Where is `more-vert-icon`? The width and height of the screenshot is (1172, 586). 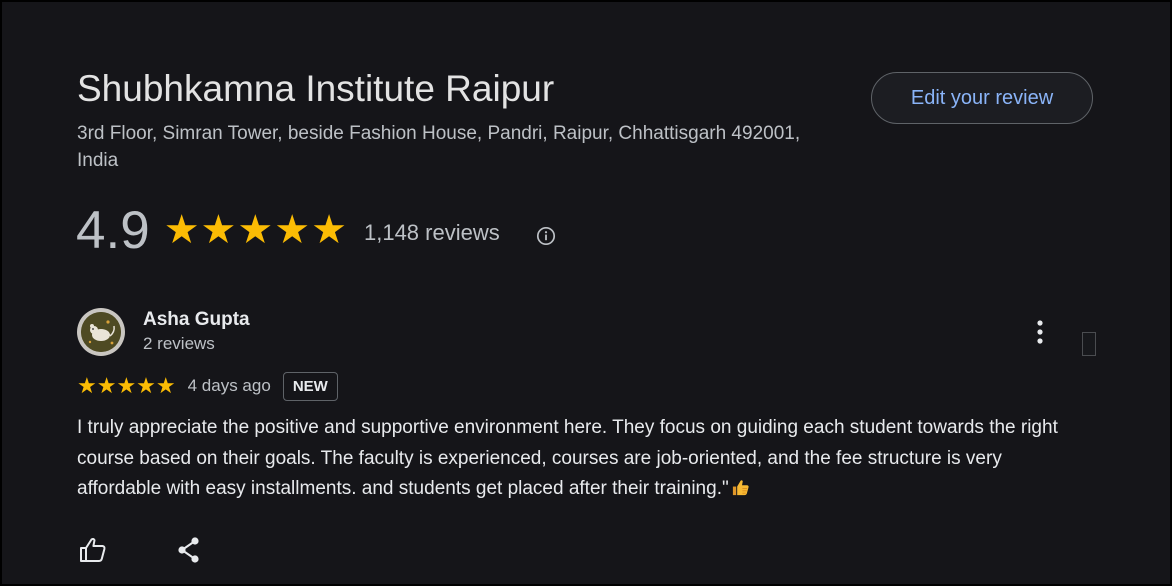 more-vert-icon is located at coordinates (1040, 333).